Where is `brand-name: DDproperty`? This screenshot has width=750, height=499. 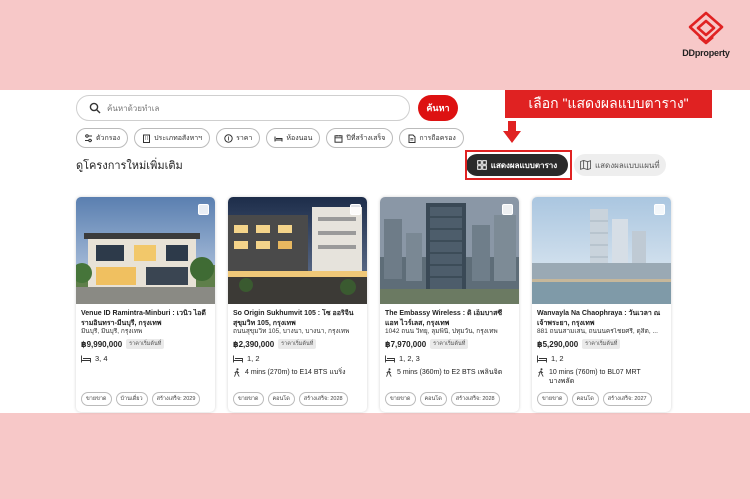 brand-name: DDproperty is located at coordinates (706, 53).